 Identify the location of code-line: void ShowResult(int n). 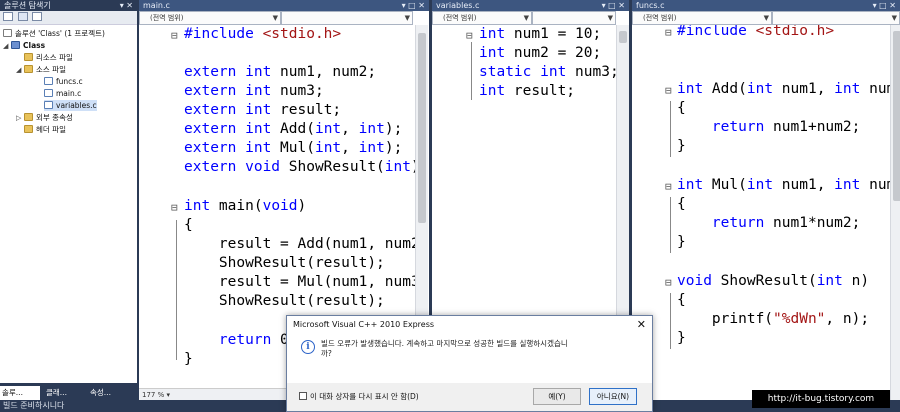
(773, 281).